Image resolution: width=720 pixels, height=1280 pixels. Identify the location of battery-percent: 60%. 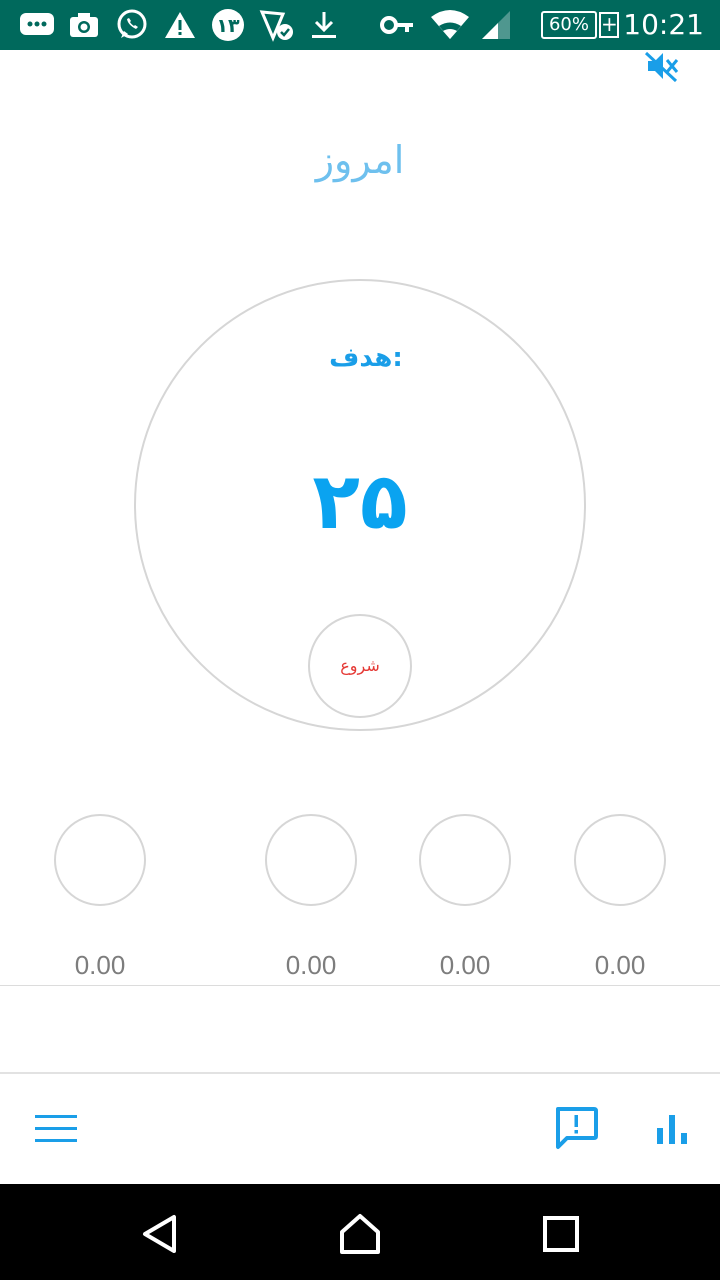
(568, 24).